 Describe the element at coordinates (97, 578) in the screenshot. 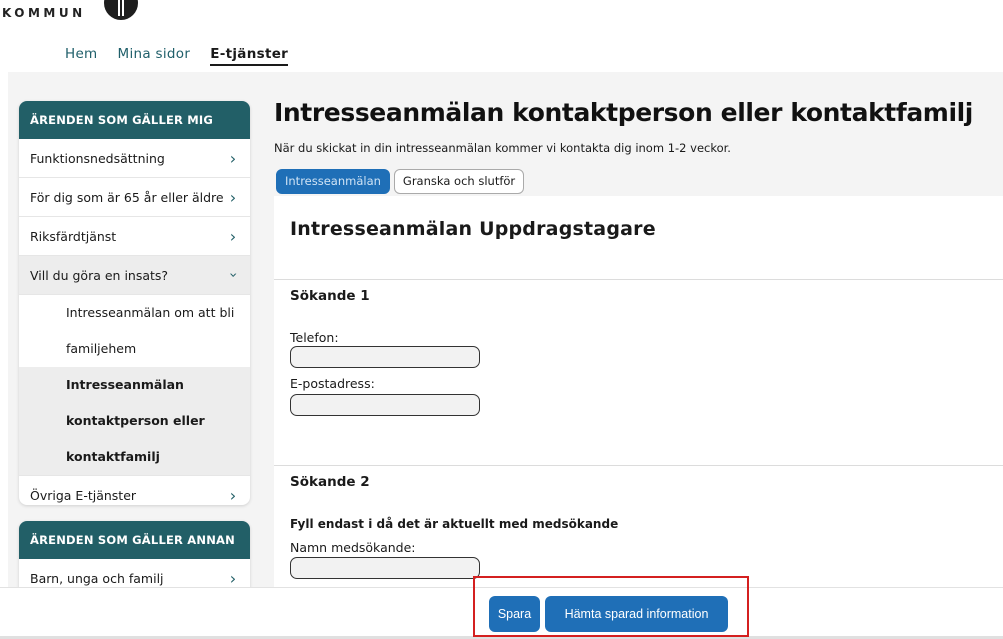

I see `sidebar-item-label: Barn, unga och familj` at that location.